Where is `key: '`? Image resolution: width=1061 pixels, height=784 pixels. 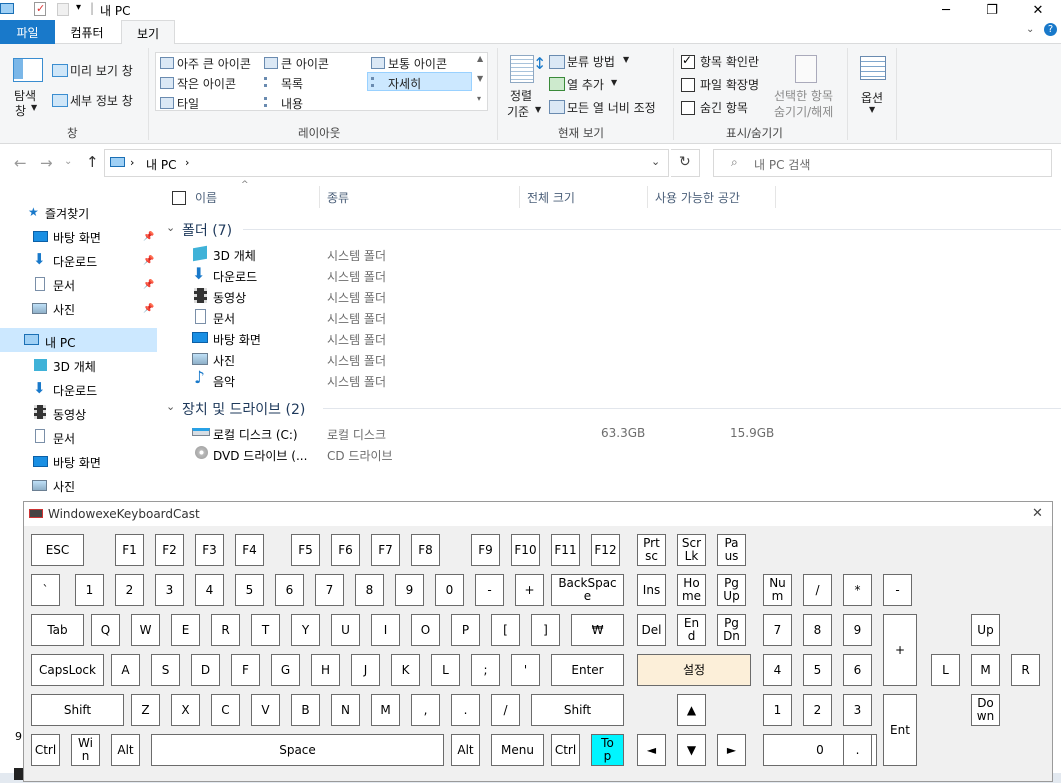 key: ' is located at coordinates (525, 670).